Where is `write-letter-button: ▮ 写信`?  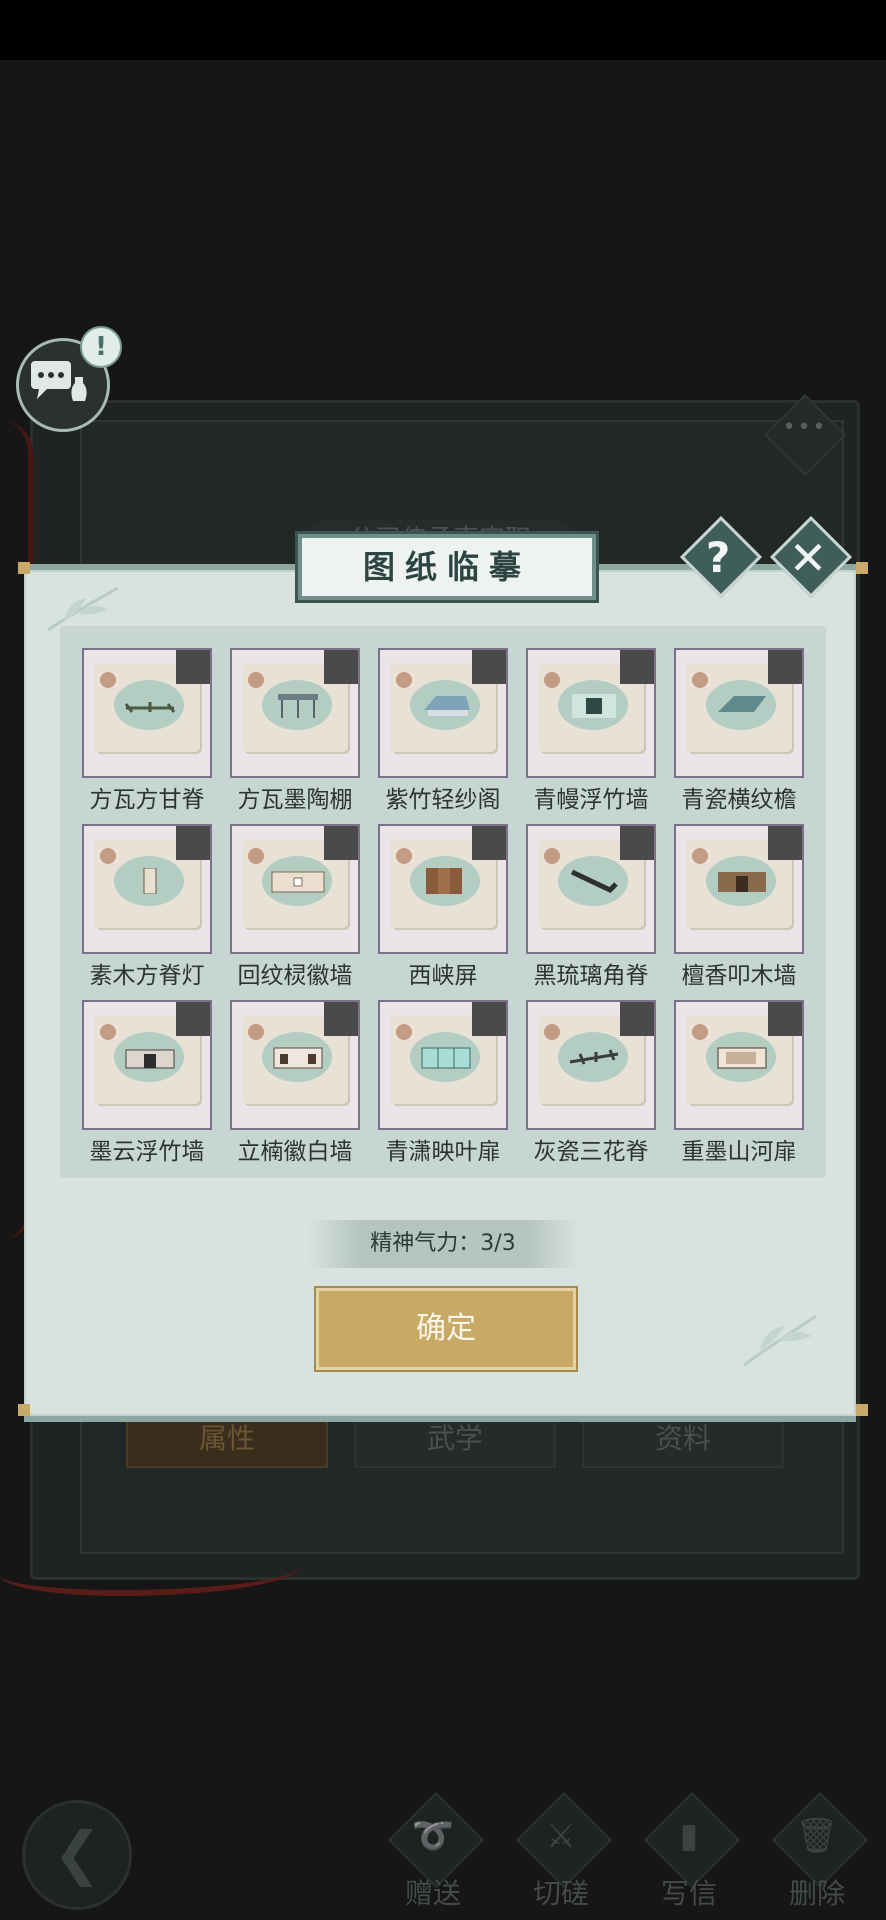 write-letter-button: ▮ 写信 is located at coordinates (689, 1850).